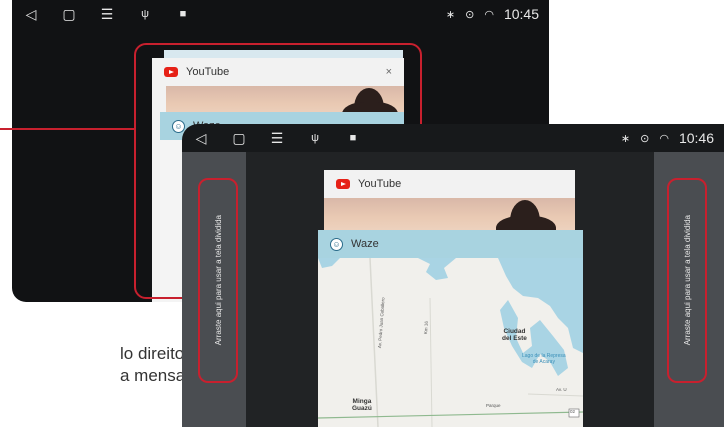 This screenshot has height=427, width=724. Describe the element at coordinates (365, 244) in the screenshot. I see `waze-card-title: Waze` at that location.